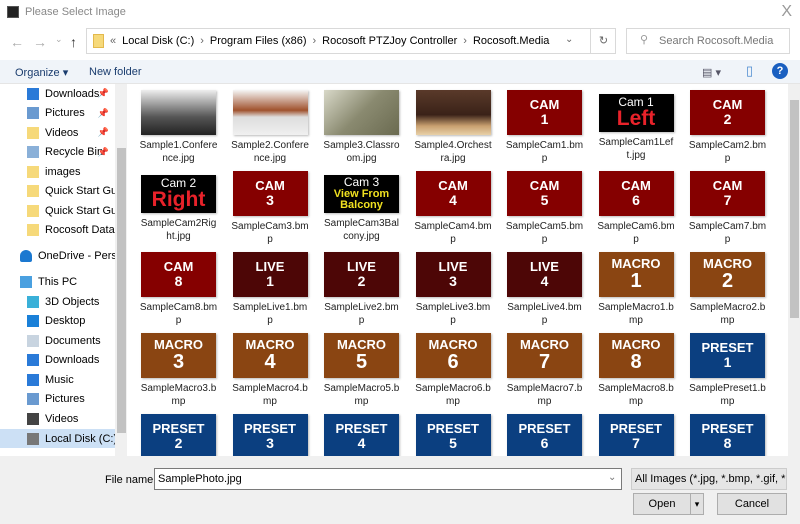  I want to click on preview-pane-button: ▯, so click(749, 71).